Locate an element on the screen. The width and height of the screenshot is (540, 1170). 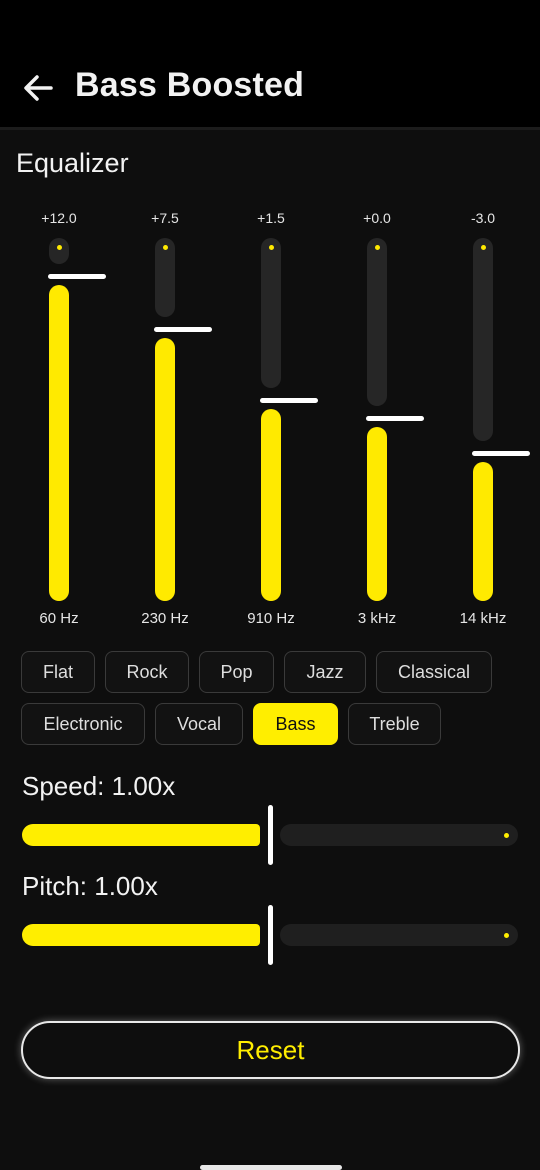
eq-band-3khz: +0.0 3 kHz is located at coordinates (380, 420).